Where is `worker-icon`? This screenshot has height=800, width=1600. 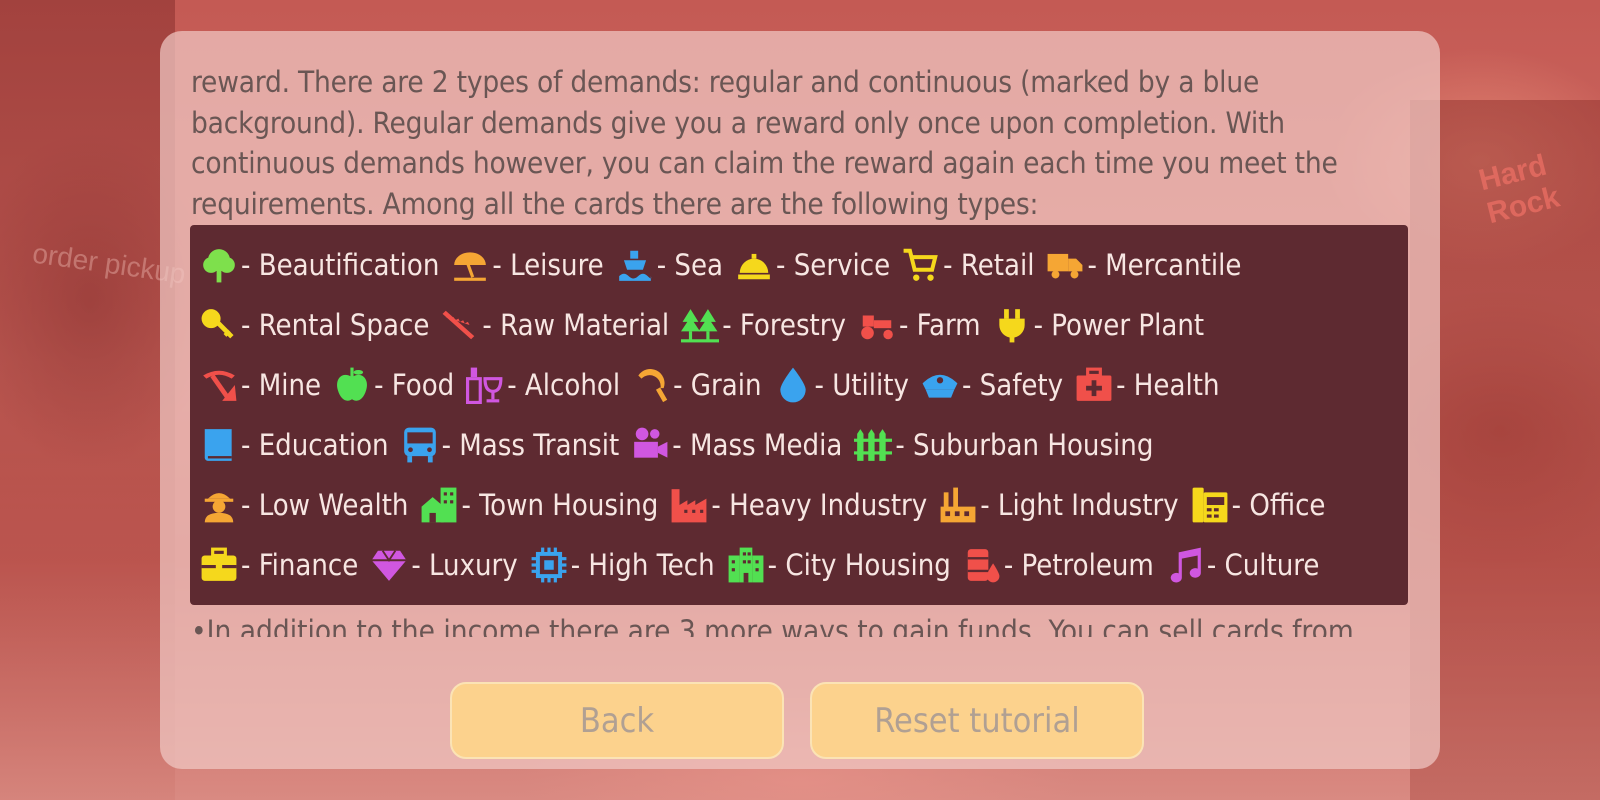 worker-icon is located at coordinates (219, 505).